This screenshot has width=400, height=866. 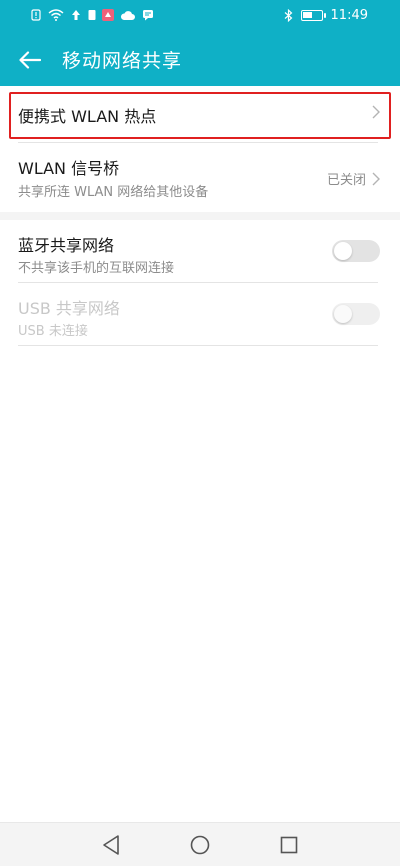 I want to click on bluetooth-tethering-title: 蓝牙共享网络, so click(x=66, y=245).